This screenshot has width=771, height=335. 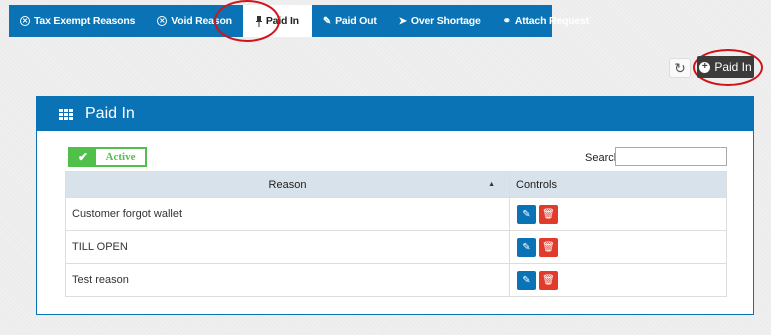 I want to click on tab-attach-request: ⚭ Attach Request, so click(x=546, y=21).